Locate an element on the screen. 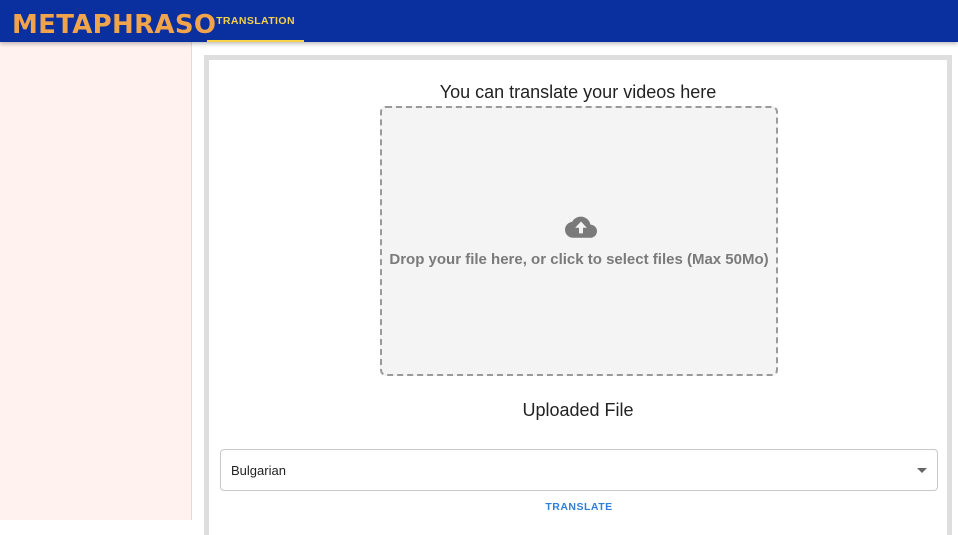 This screenshot has width=958, height=535. uploaded-file-heading: Uploaded File is located at coordinates (578, 410).